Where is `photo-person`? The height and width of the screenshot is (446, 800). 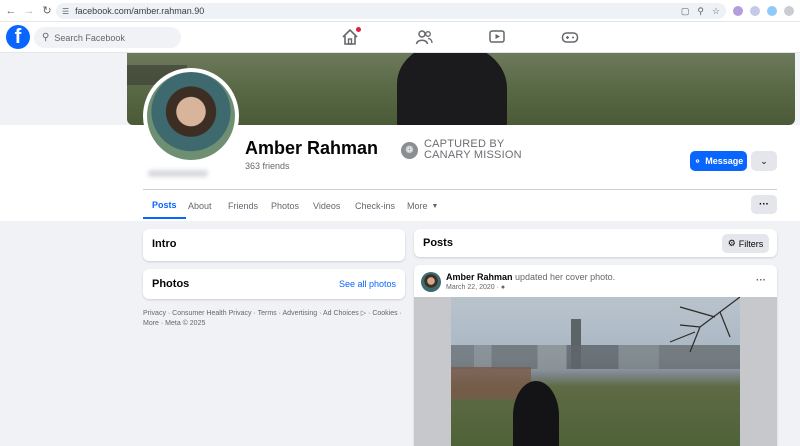 photo-person is located at coordinates (536, 413).